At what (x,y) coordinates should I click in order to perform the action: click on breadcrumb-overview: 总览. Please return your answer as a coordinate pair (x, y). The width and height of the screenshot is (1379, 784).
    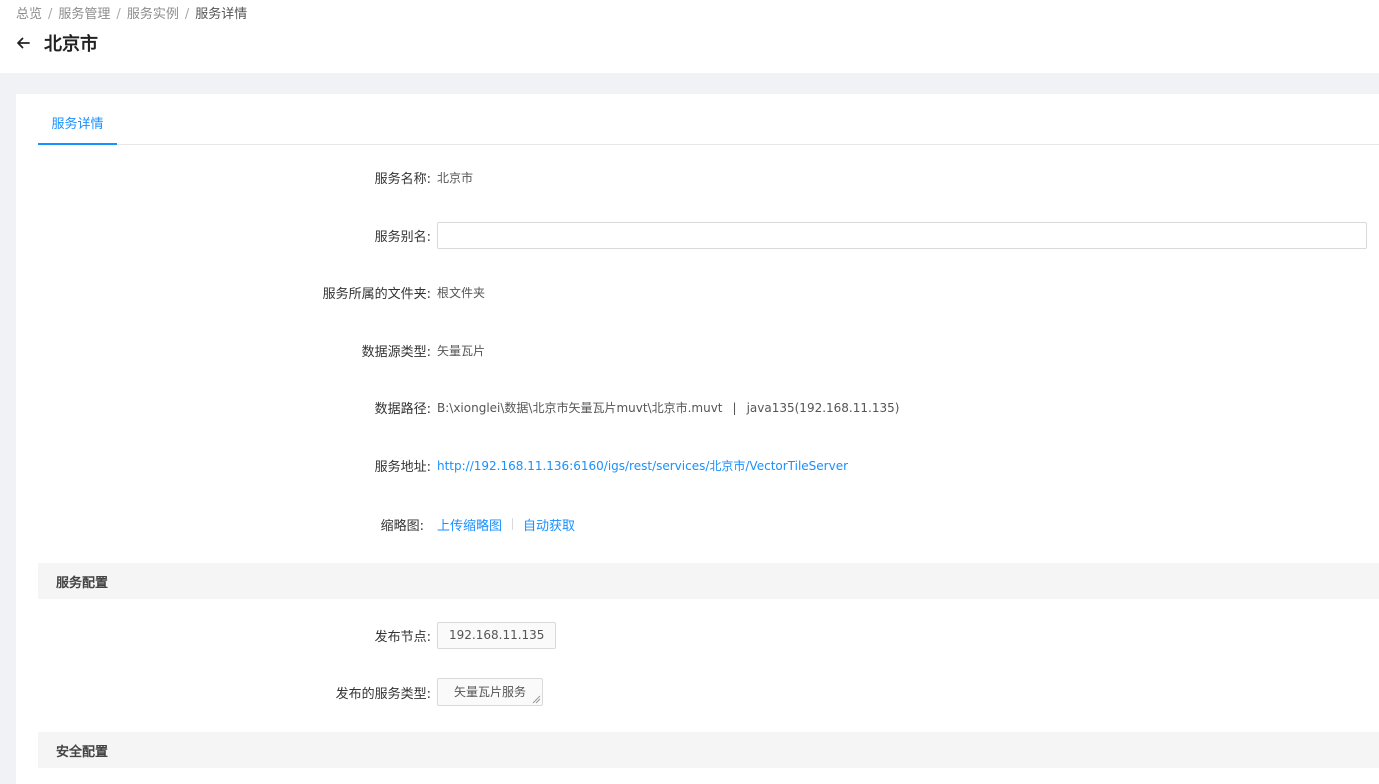
    Looking at the image, I should click on (29, 14).